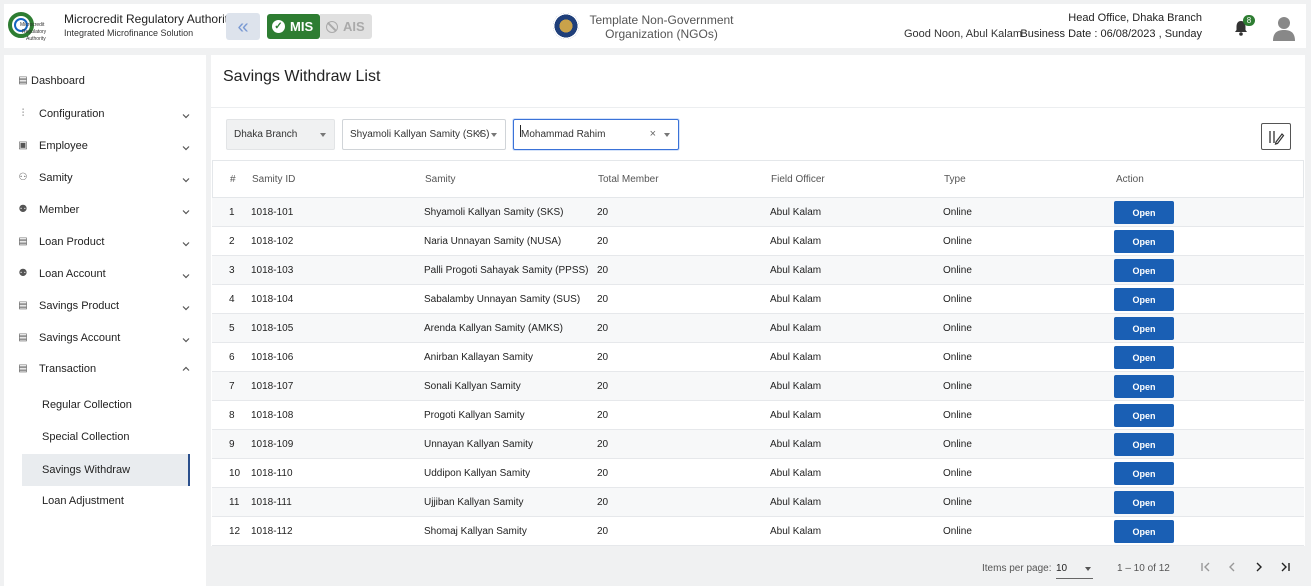 The width and height of the screenshot is (1311, 586). What do you see at coordinates (32, 25) in the screenshot?
I see `svg-text: Microcredit` at bounding box center [32, 25].